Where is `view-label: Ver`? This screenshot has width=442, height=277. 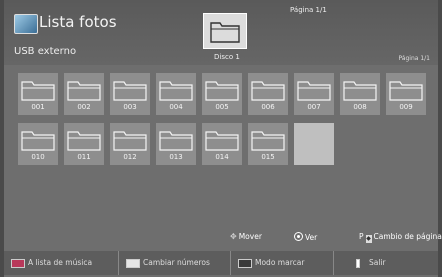 view-label: Ver is located at coordinates (311, 237).